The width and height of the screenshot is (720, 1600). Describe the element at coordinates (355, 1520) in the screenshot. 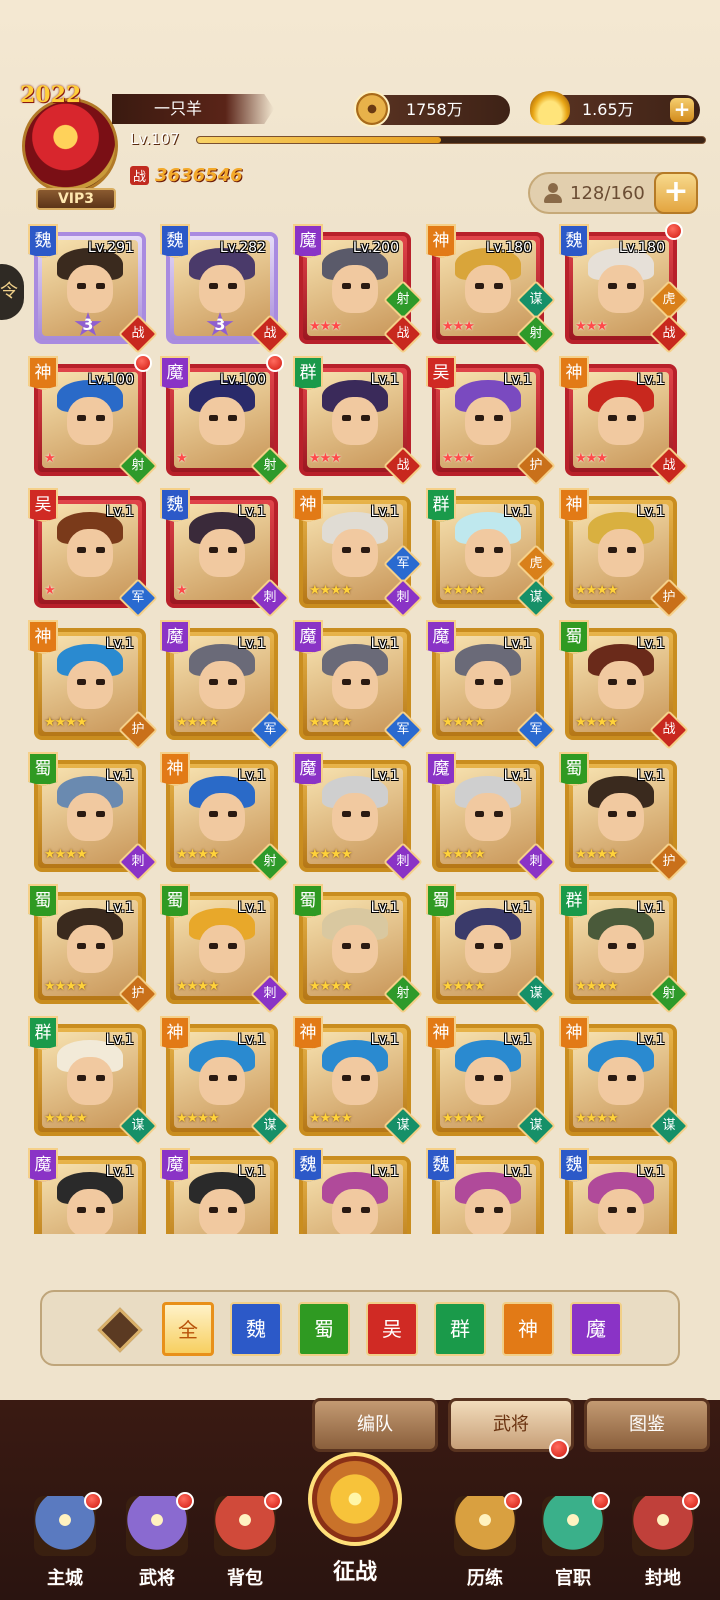

I see `nav-battle: 征战` at that location.